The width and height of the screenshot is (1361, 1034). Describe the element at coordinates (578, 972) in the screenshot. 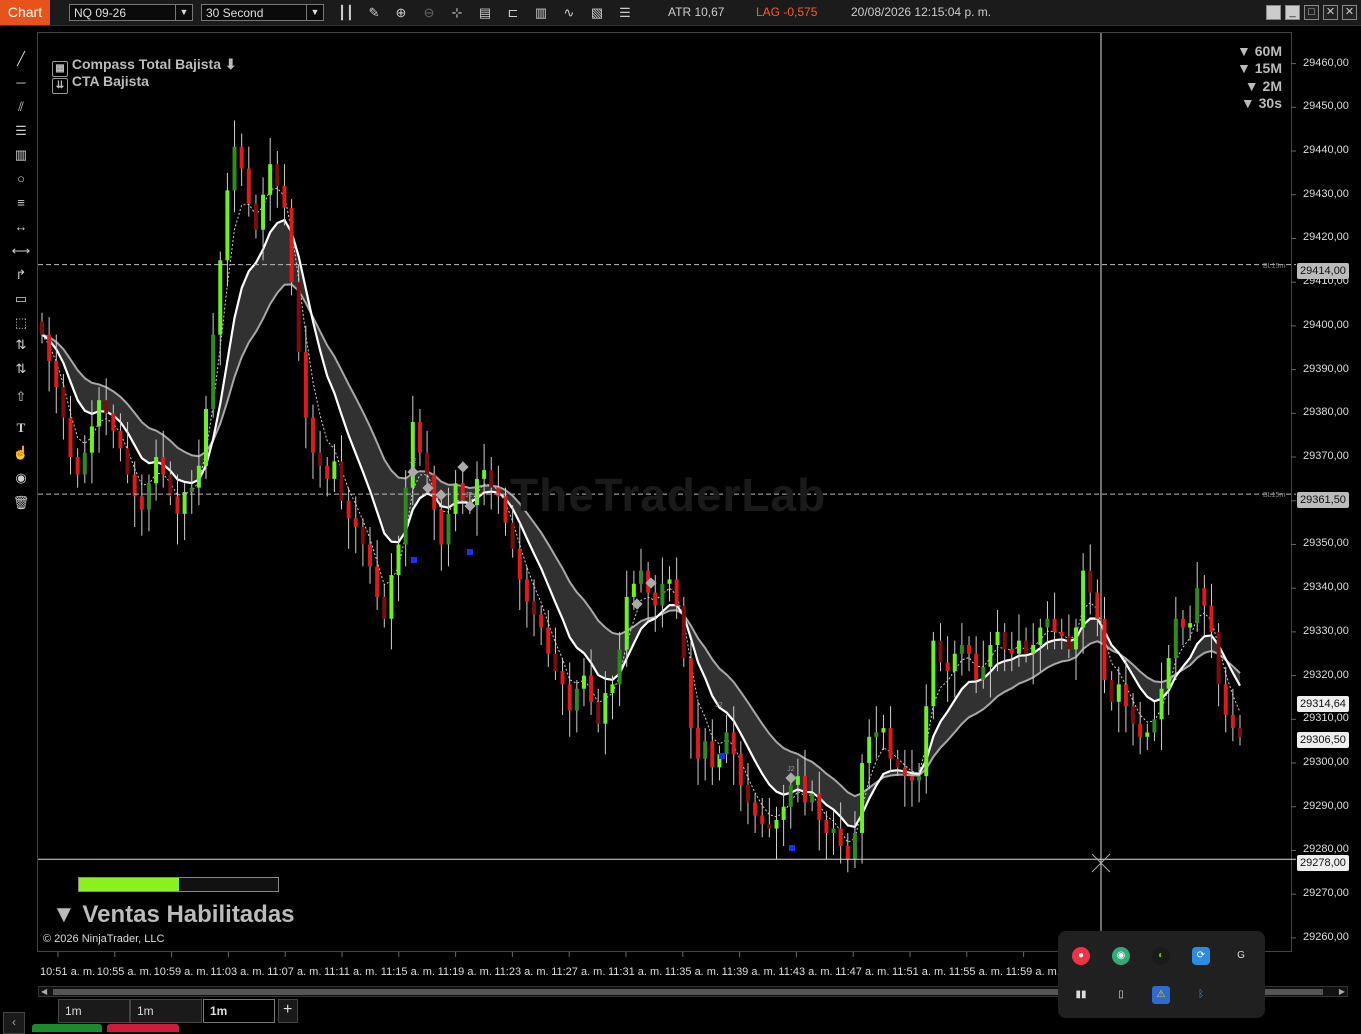

I see `x-tick-label: 11:27 a. m.` at that location.